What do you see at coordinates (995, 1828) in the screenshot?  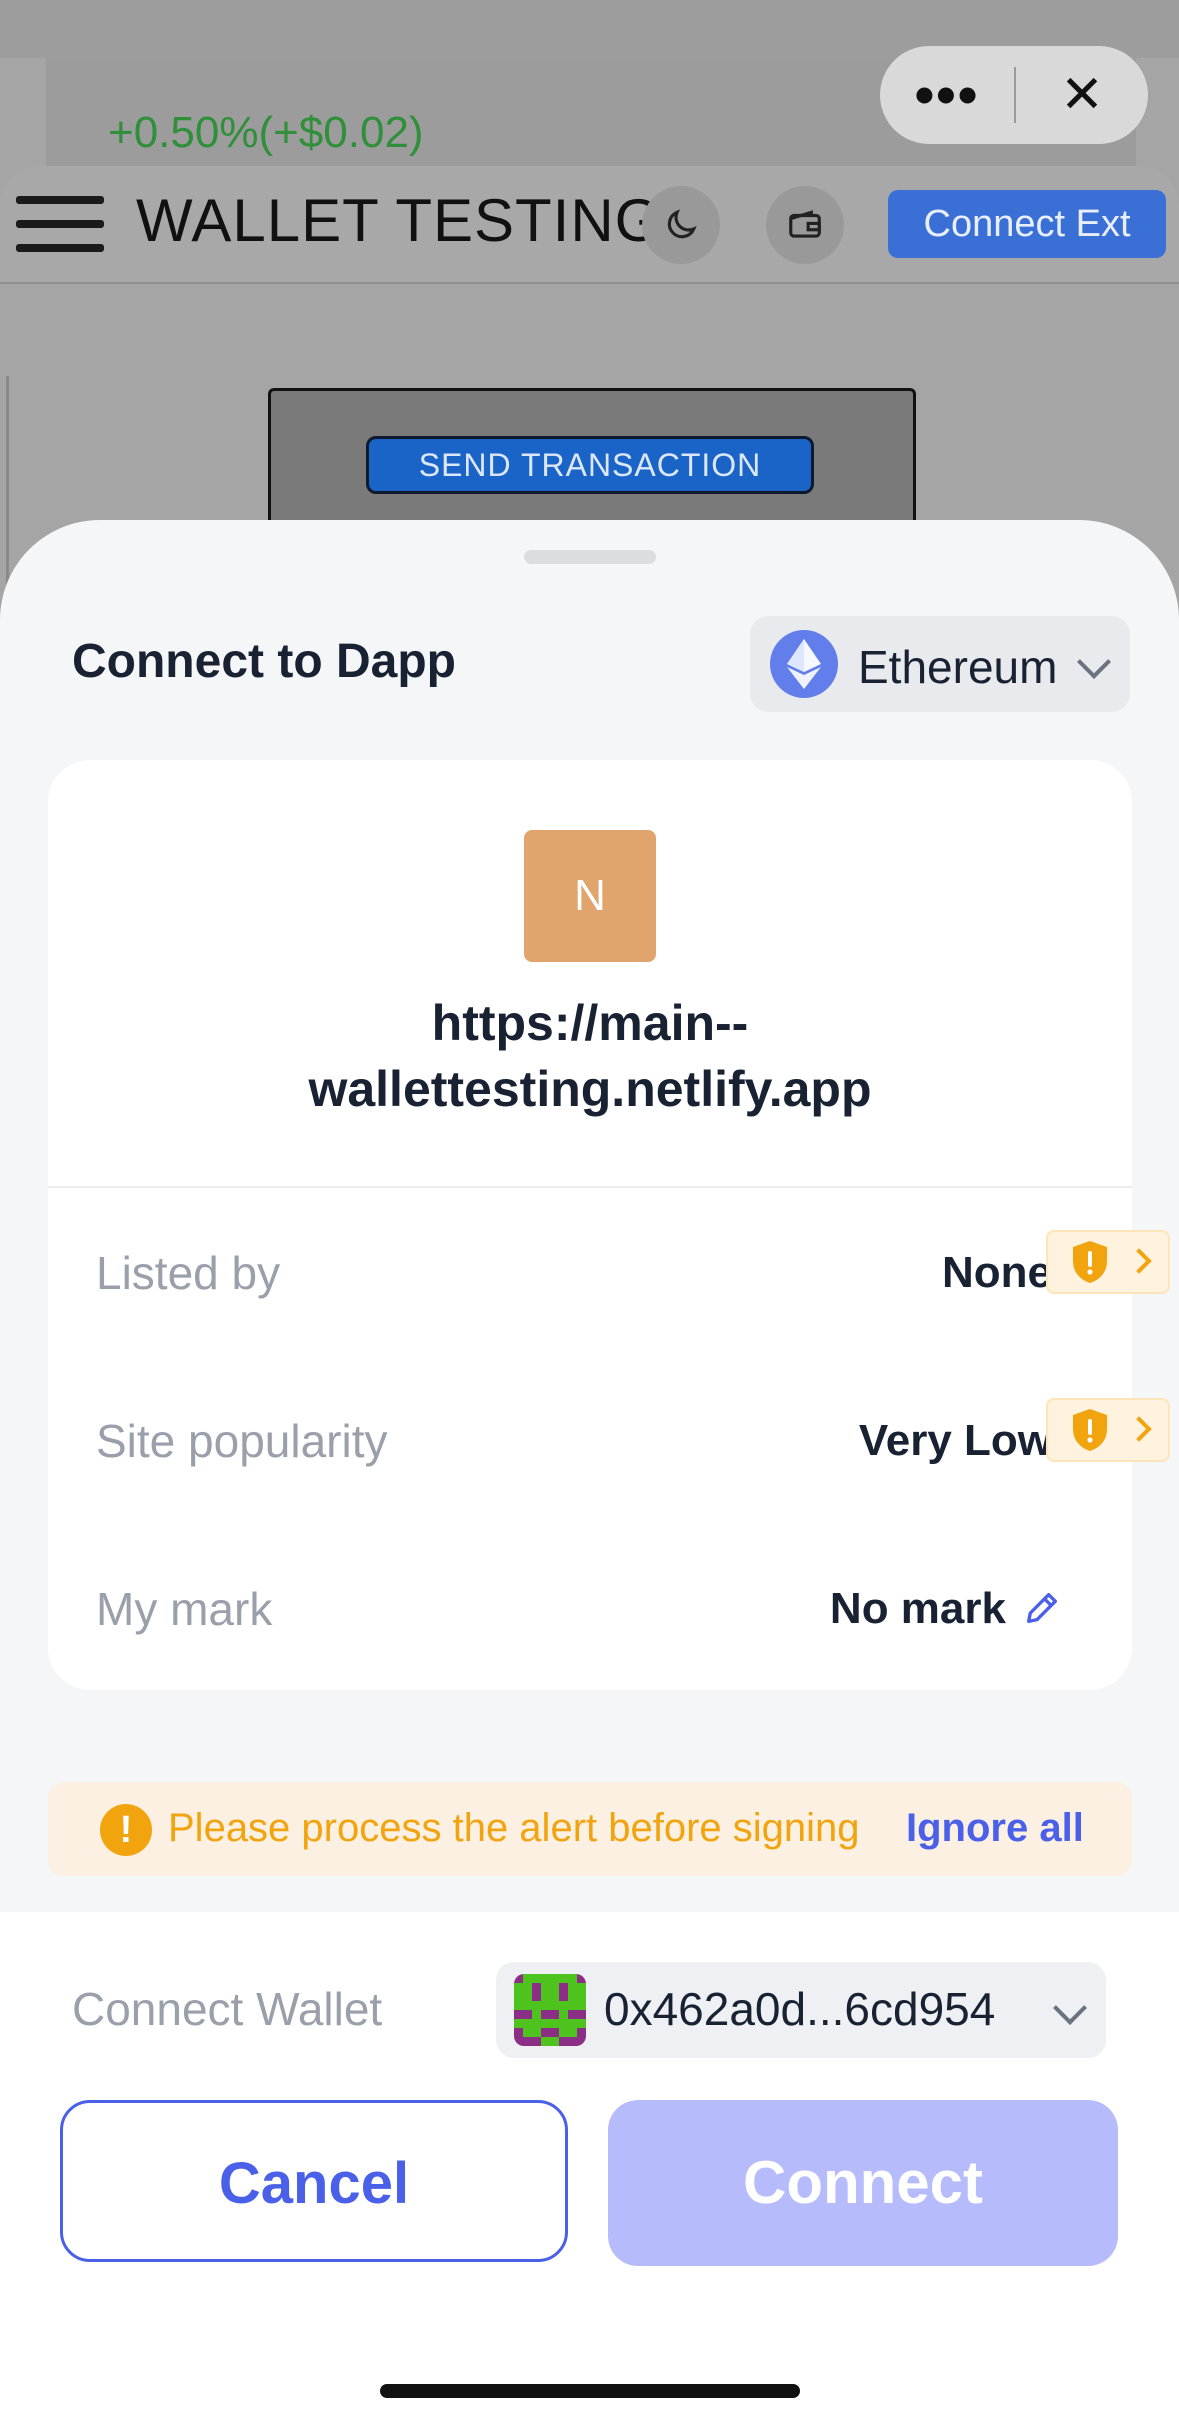 I see `ignore-all-link: Ignore all` at bounding box center [995, 1828].